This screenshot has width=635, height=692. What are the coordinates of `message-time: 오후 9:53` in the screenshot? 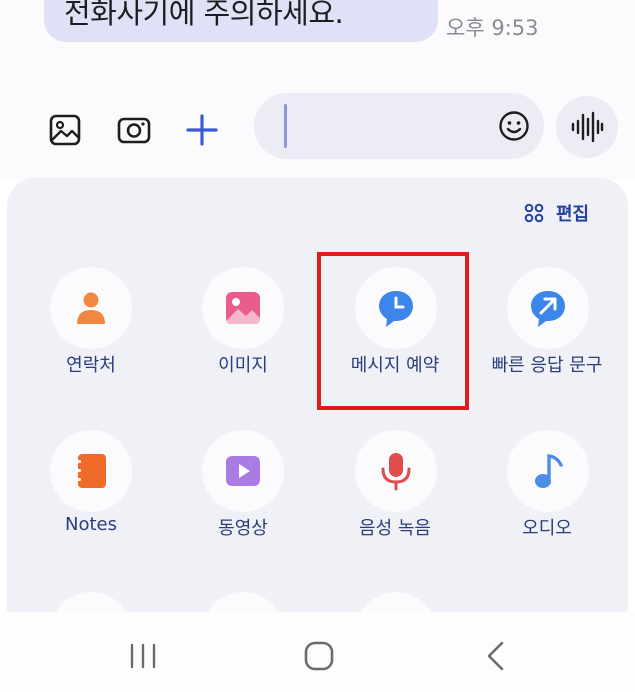 It's located at (492, 28).